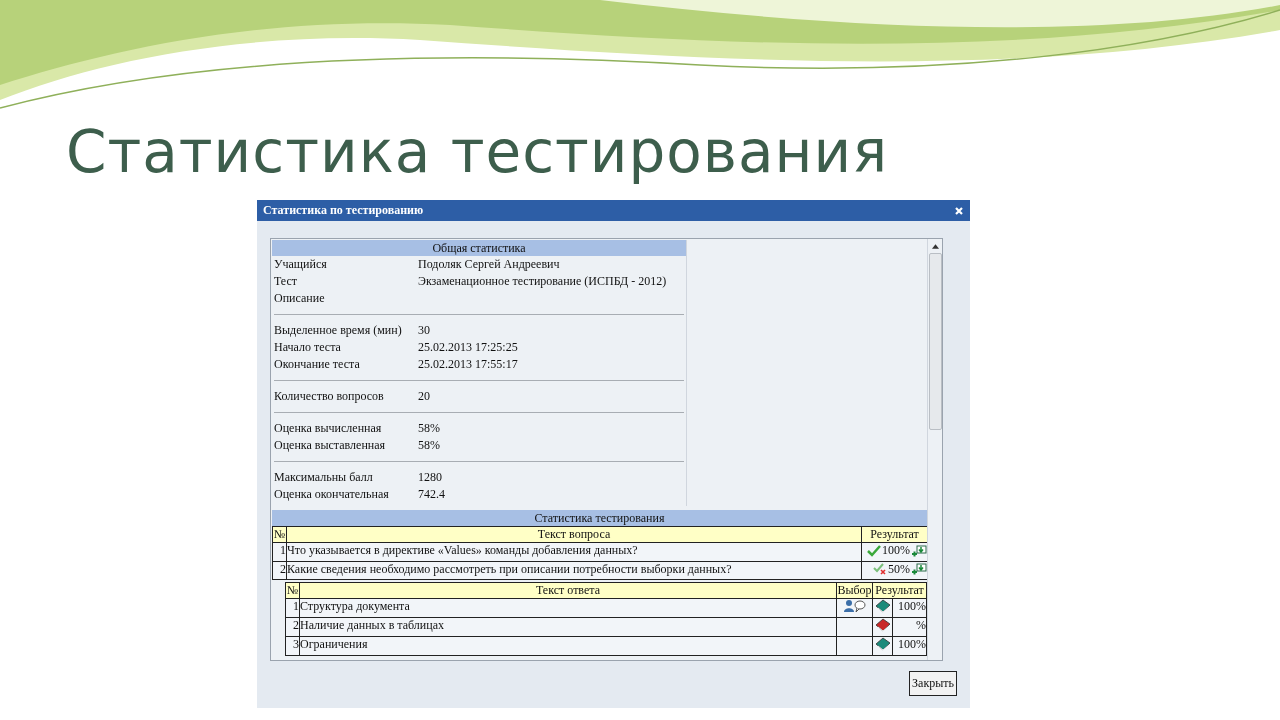 The image size is (1280, 720). Describe the element at coordinates (909, 627) in the screenshot. I see `table-cell: %` at that location.